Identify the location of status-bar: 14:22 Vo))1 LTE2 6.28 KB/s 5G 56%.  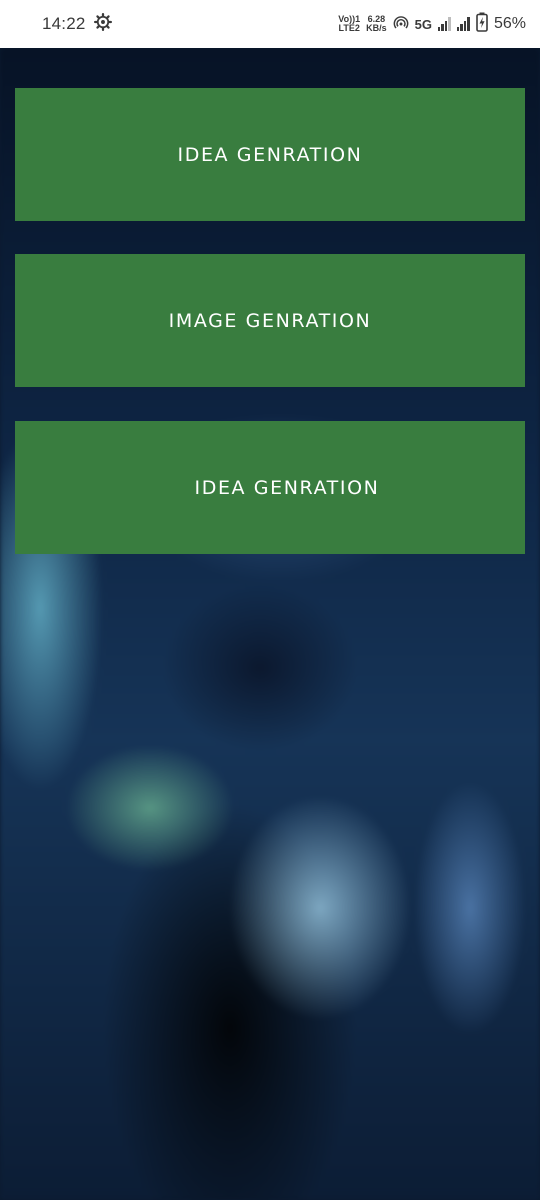
(270, 24).